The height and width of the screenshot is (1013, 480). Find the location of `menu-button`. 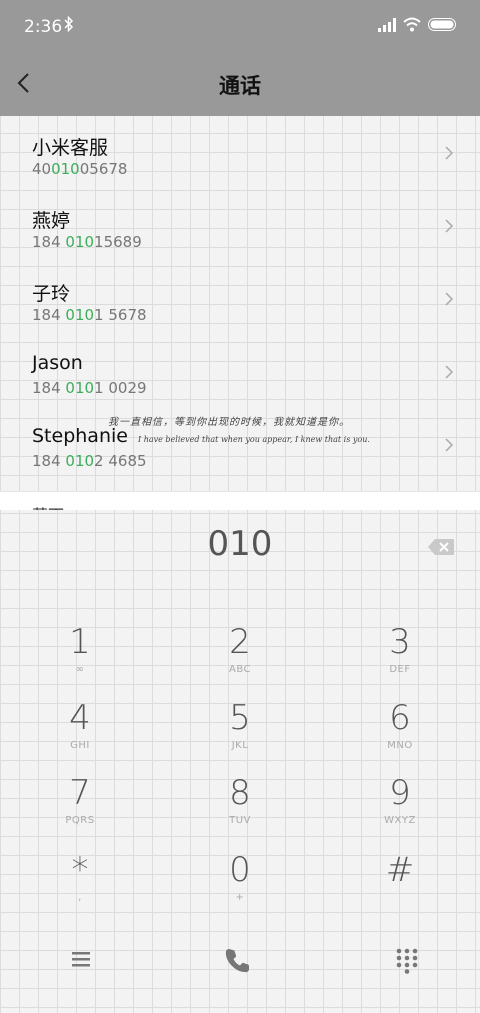

menu-button is located at coordinates (81, 959).